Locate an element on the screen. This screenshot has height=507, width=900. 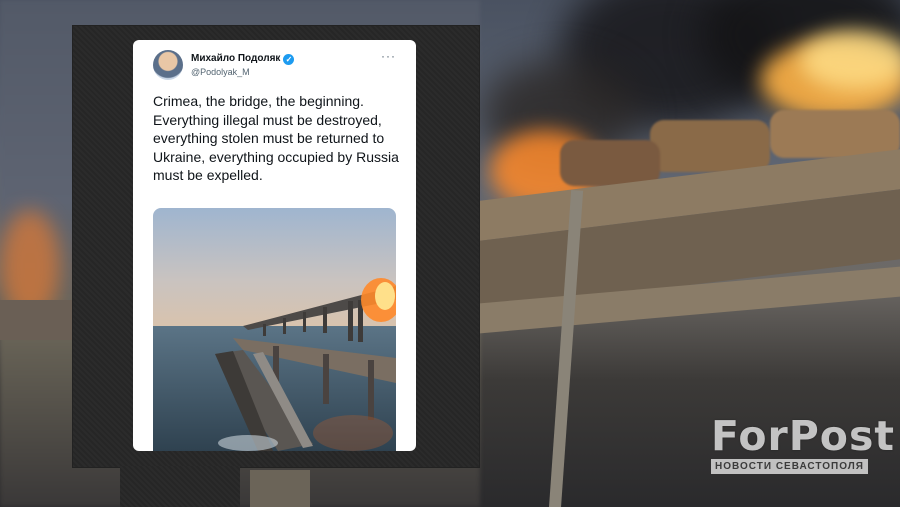
watermark-tagline: НОВОСТИ СЕВАСТОПОЛЯ is located at coordinates (789, 466).